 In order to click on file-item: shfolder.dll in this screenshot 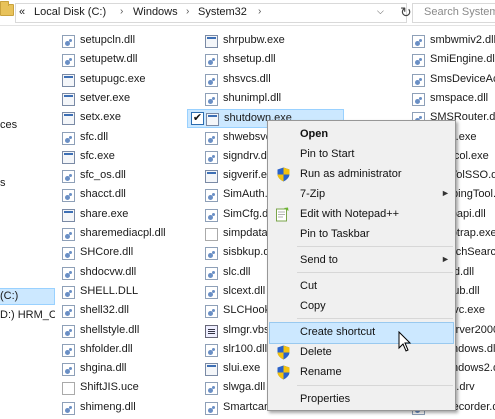, I will do `click(128, 350)`.